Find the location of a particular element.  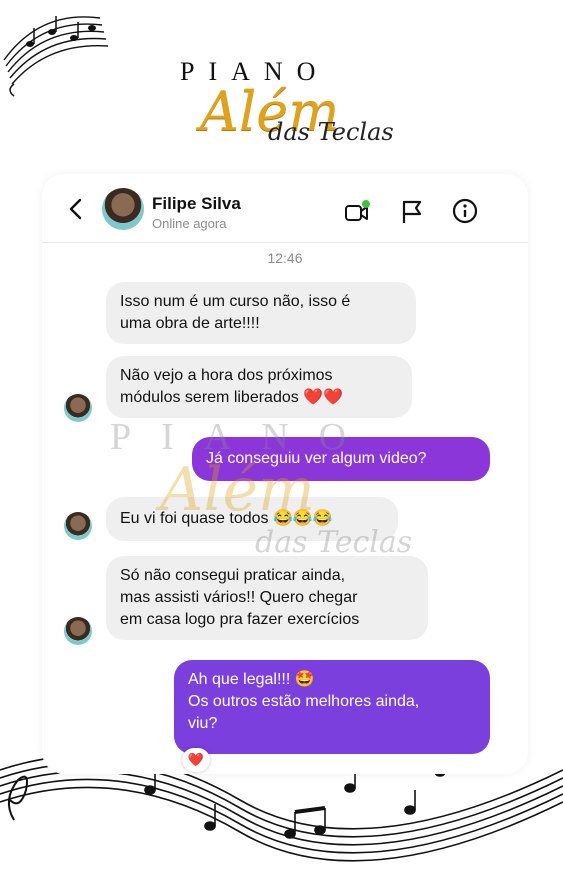

message-line: mas assisti vários!! Quero chegar is located at coordinates (239, 597).